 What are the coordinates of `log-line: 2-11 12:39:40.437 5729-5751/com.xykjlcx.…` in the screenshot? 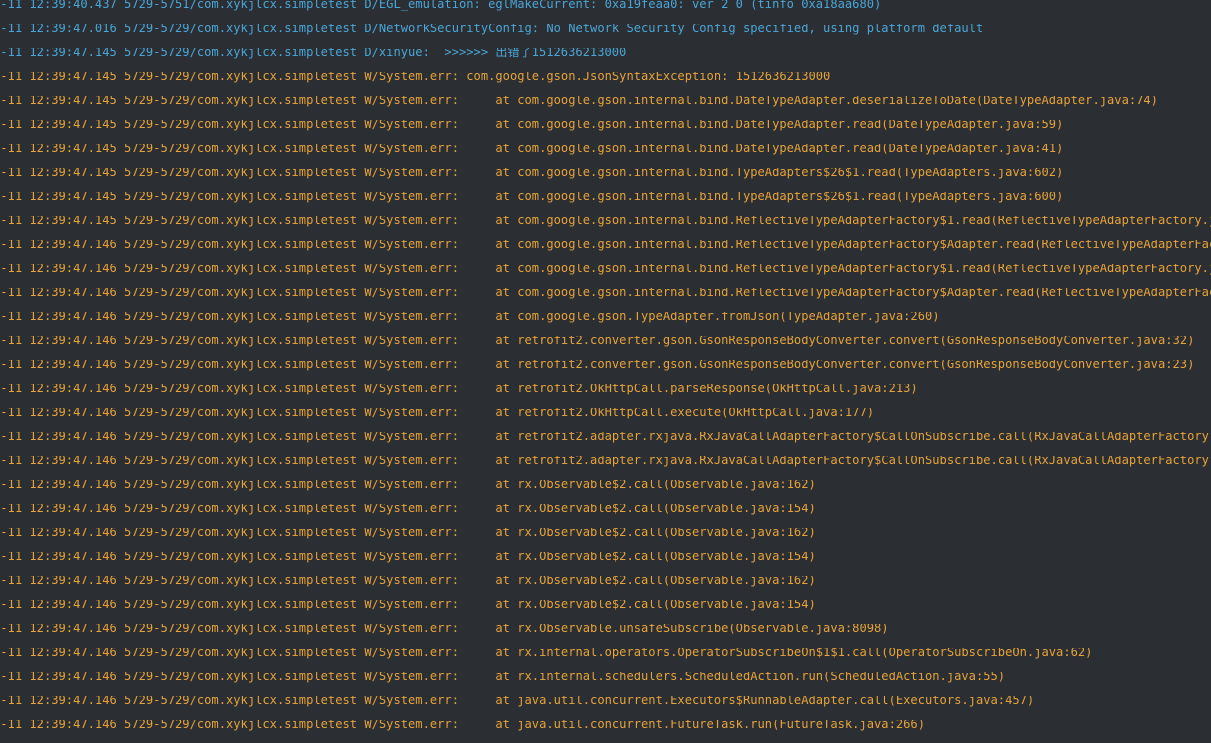 It's located at (605, 12).